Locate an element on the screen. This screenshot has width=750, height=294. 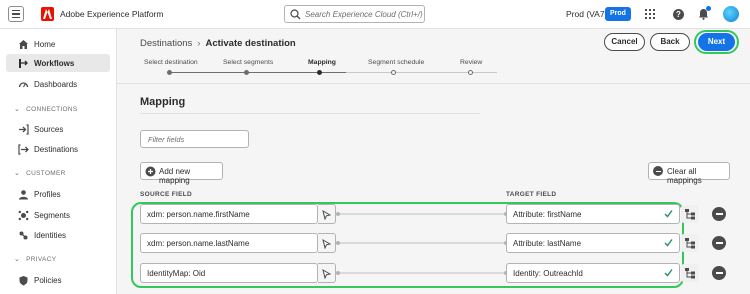
sidebar-item-identities: Identities is located at coordinates (58, 235).